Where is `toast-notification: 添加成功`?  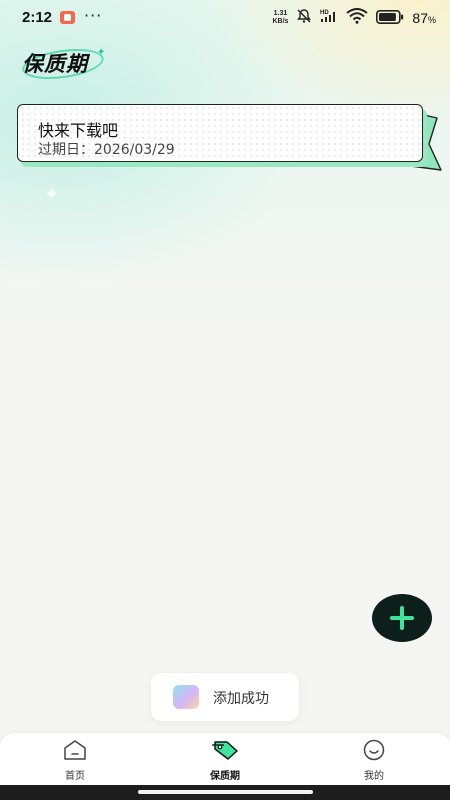 toast-notification: 添加成功 is located at coordinates (225, 697).